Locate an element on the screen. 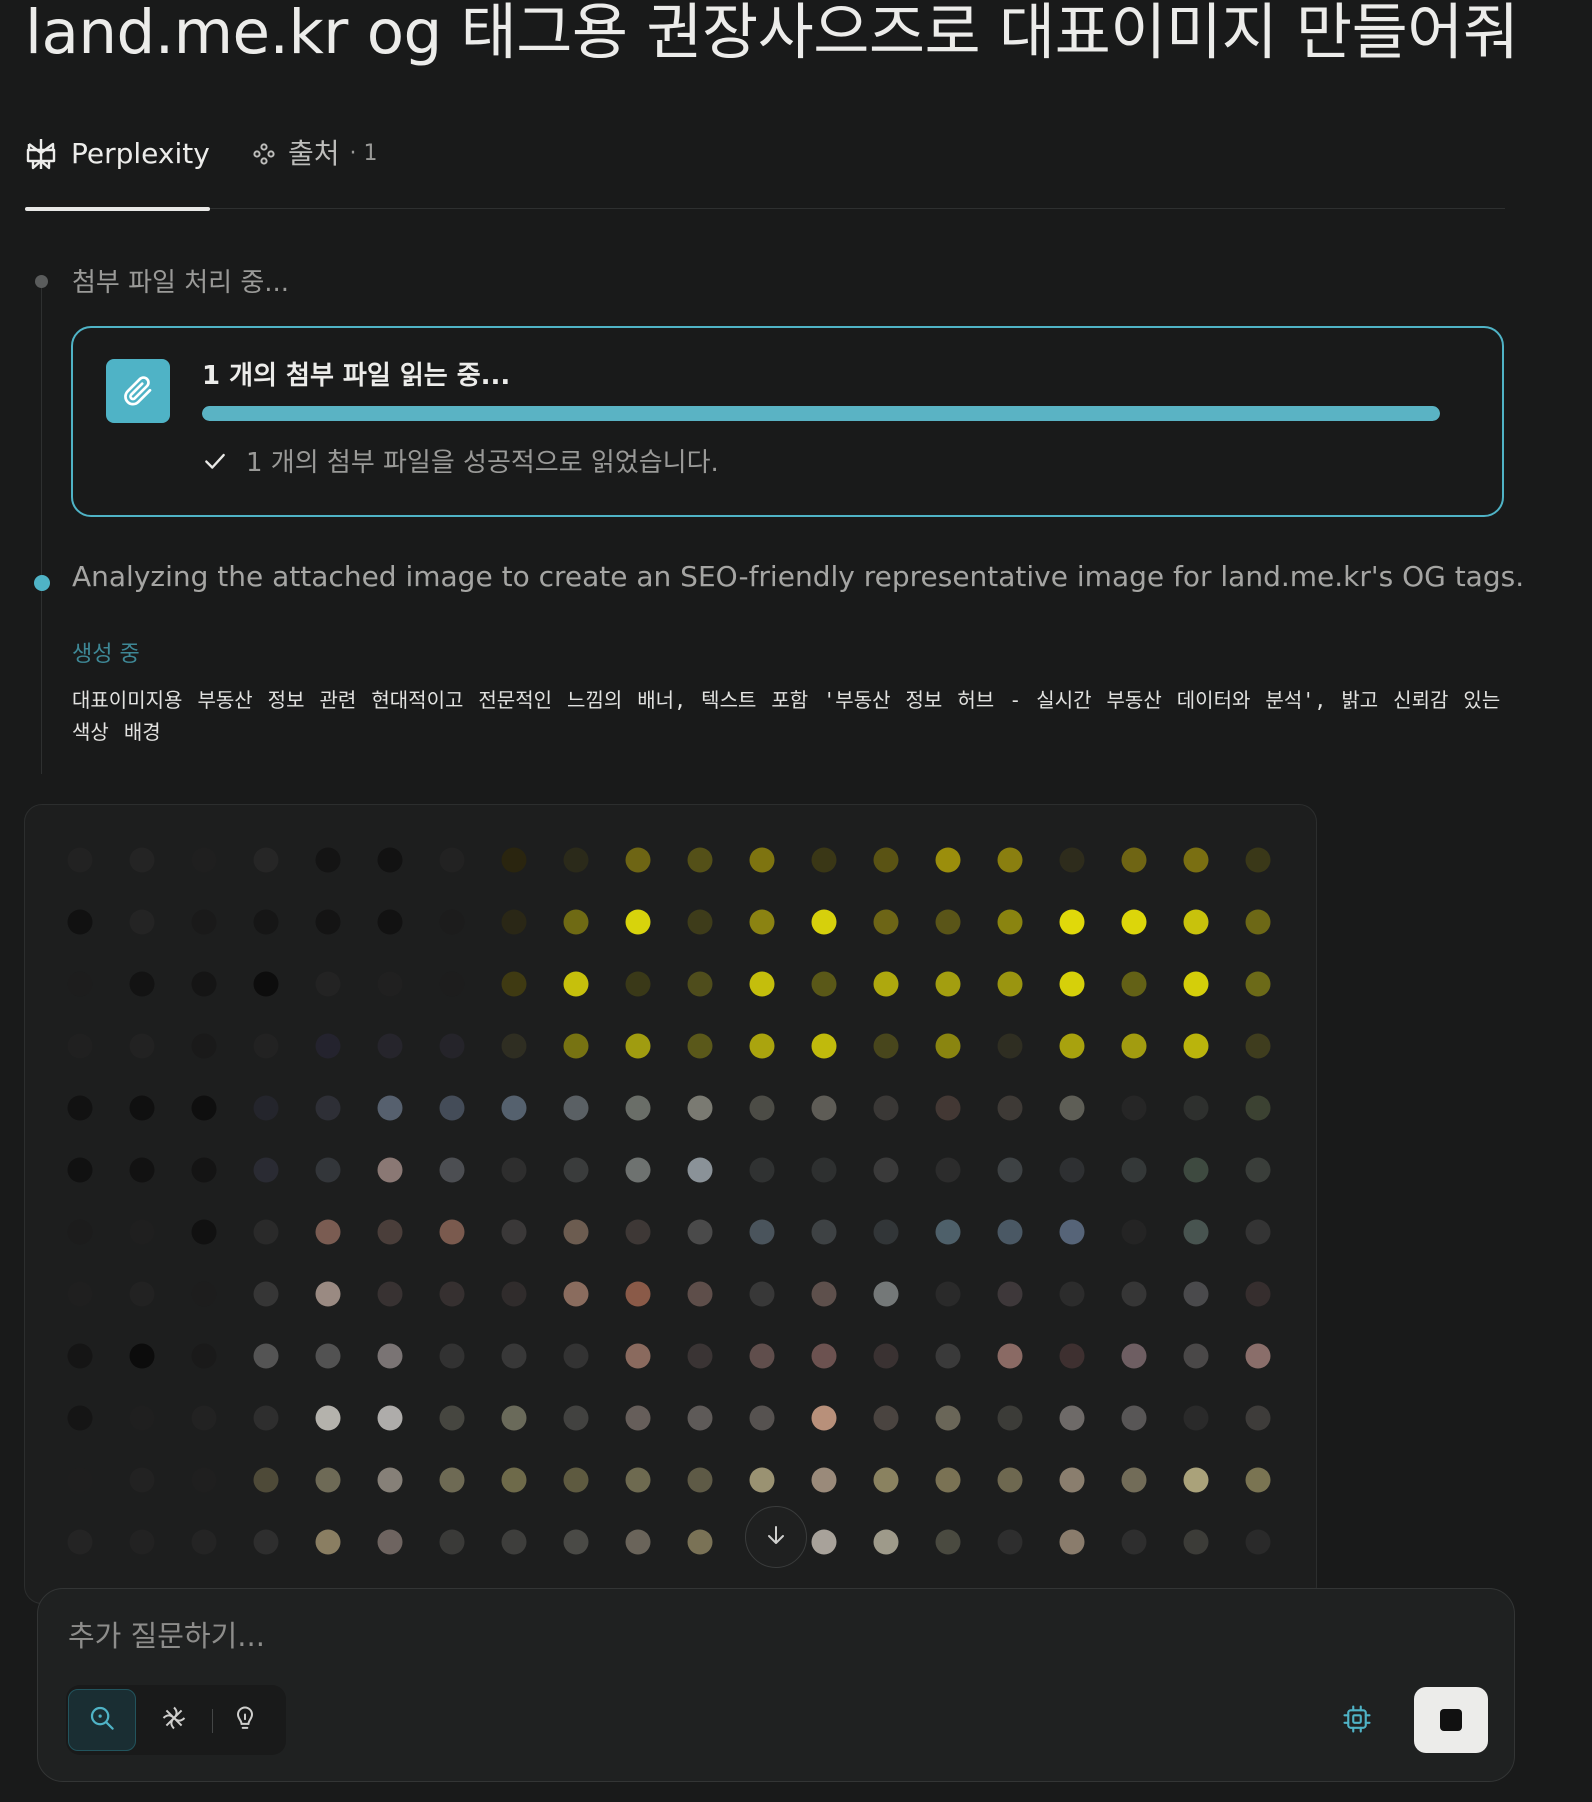  scroll-down-button is located at coordinates (776, 1537).